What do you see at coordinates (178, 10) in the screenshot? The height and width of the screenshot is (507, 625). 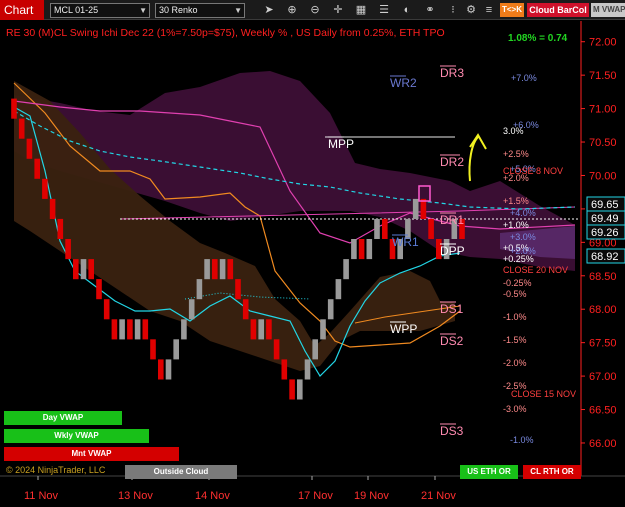 I see `bar-type-value: 30 Renko` at bounding box center [178, 10].